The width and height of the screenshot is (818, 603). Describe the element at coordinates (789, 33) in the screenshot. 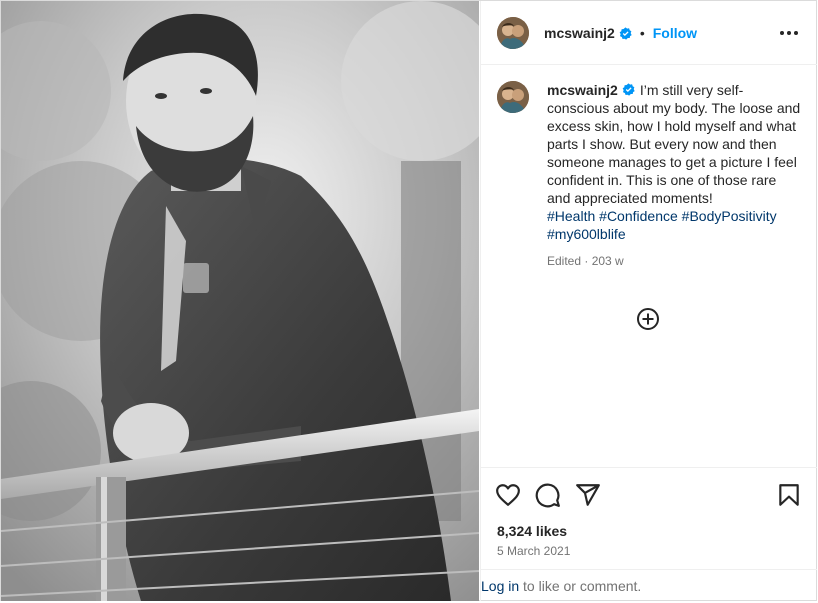

I see `more-options-icon` at that location.